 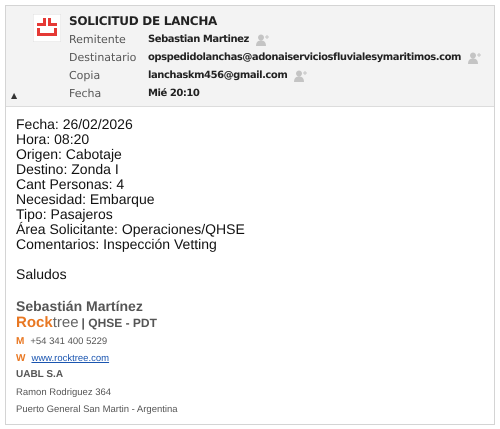 I want to click on field-label: Destinatario, so click(x=103, y=58).